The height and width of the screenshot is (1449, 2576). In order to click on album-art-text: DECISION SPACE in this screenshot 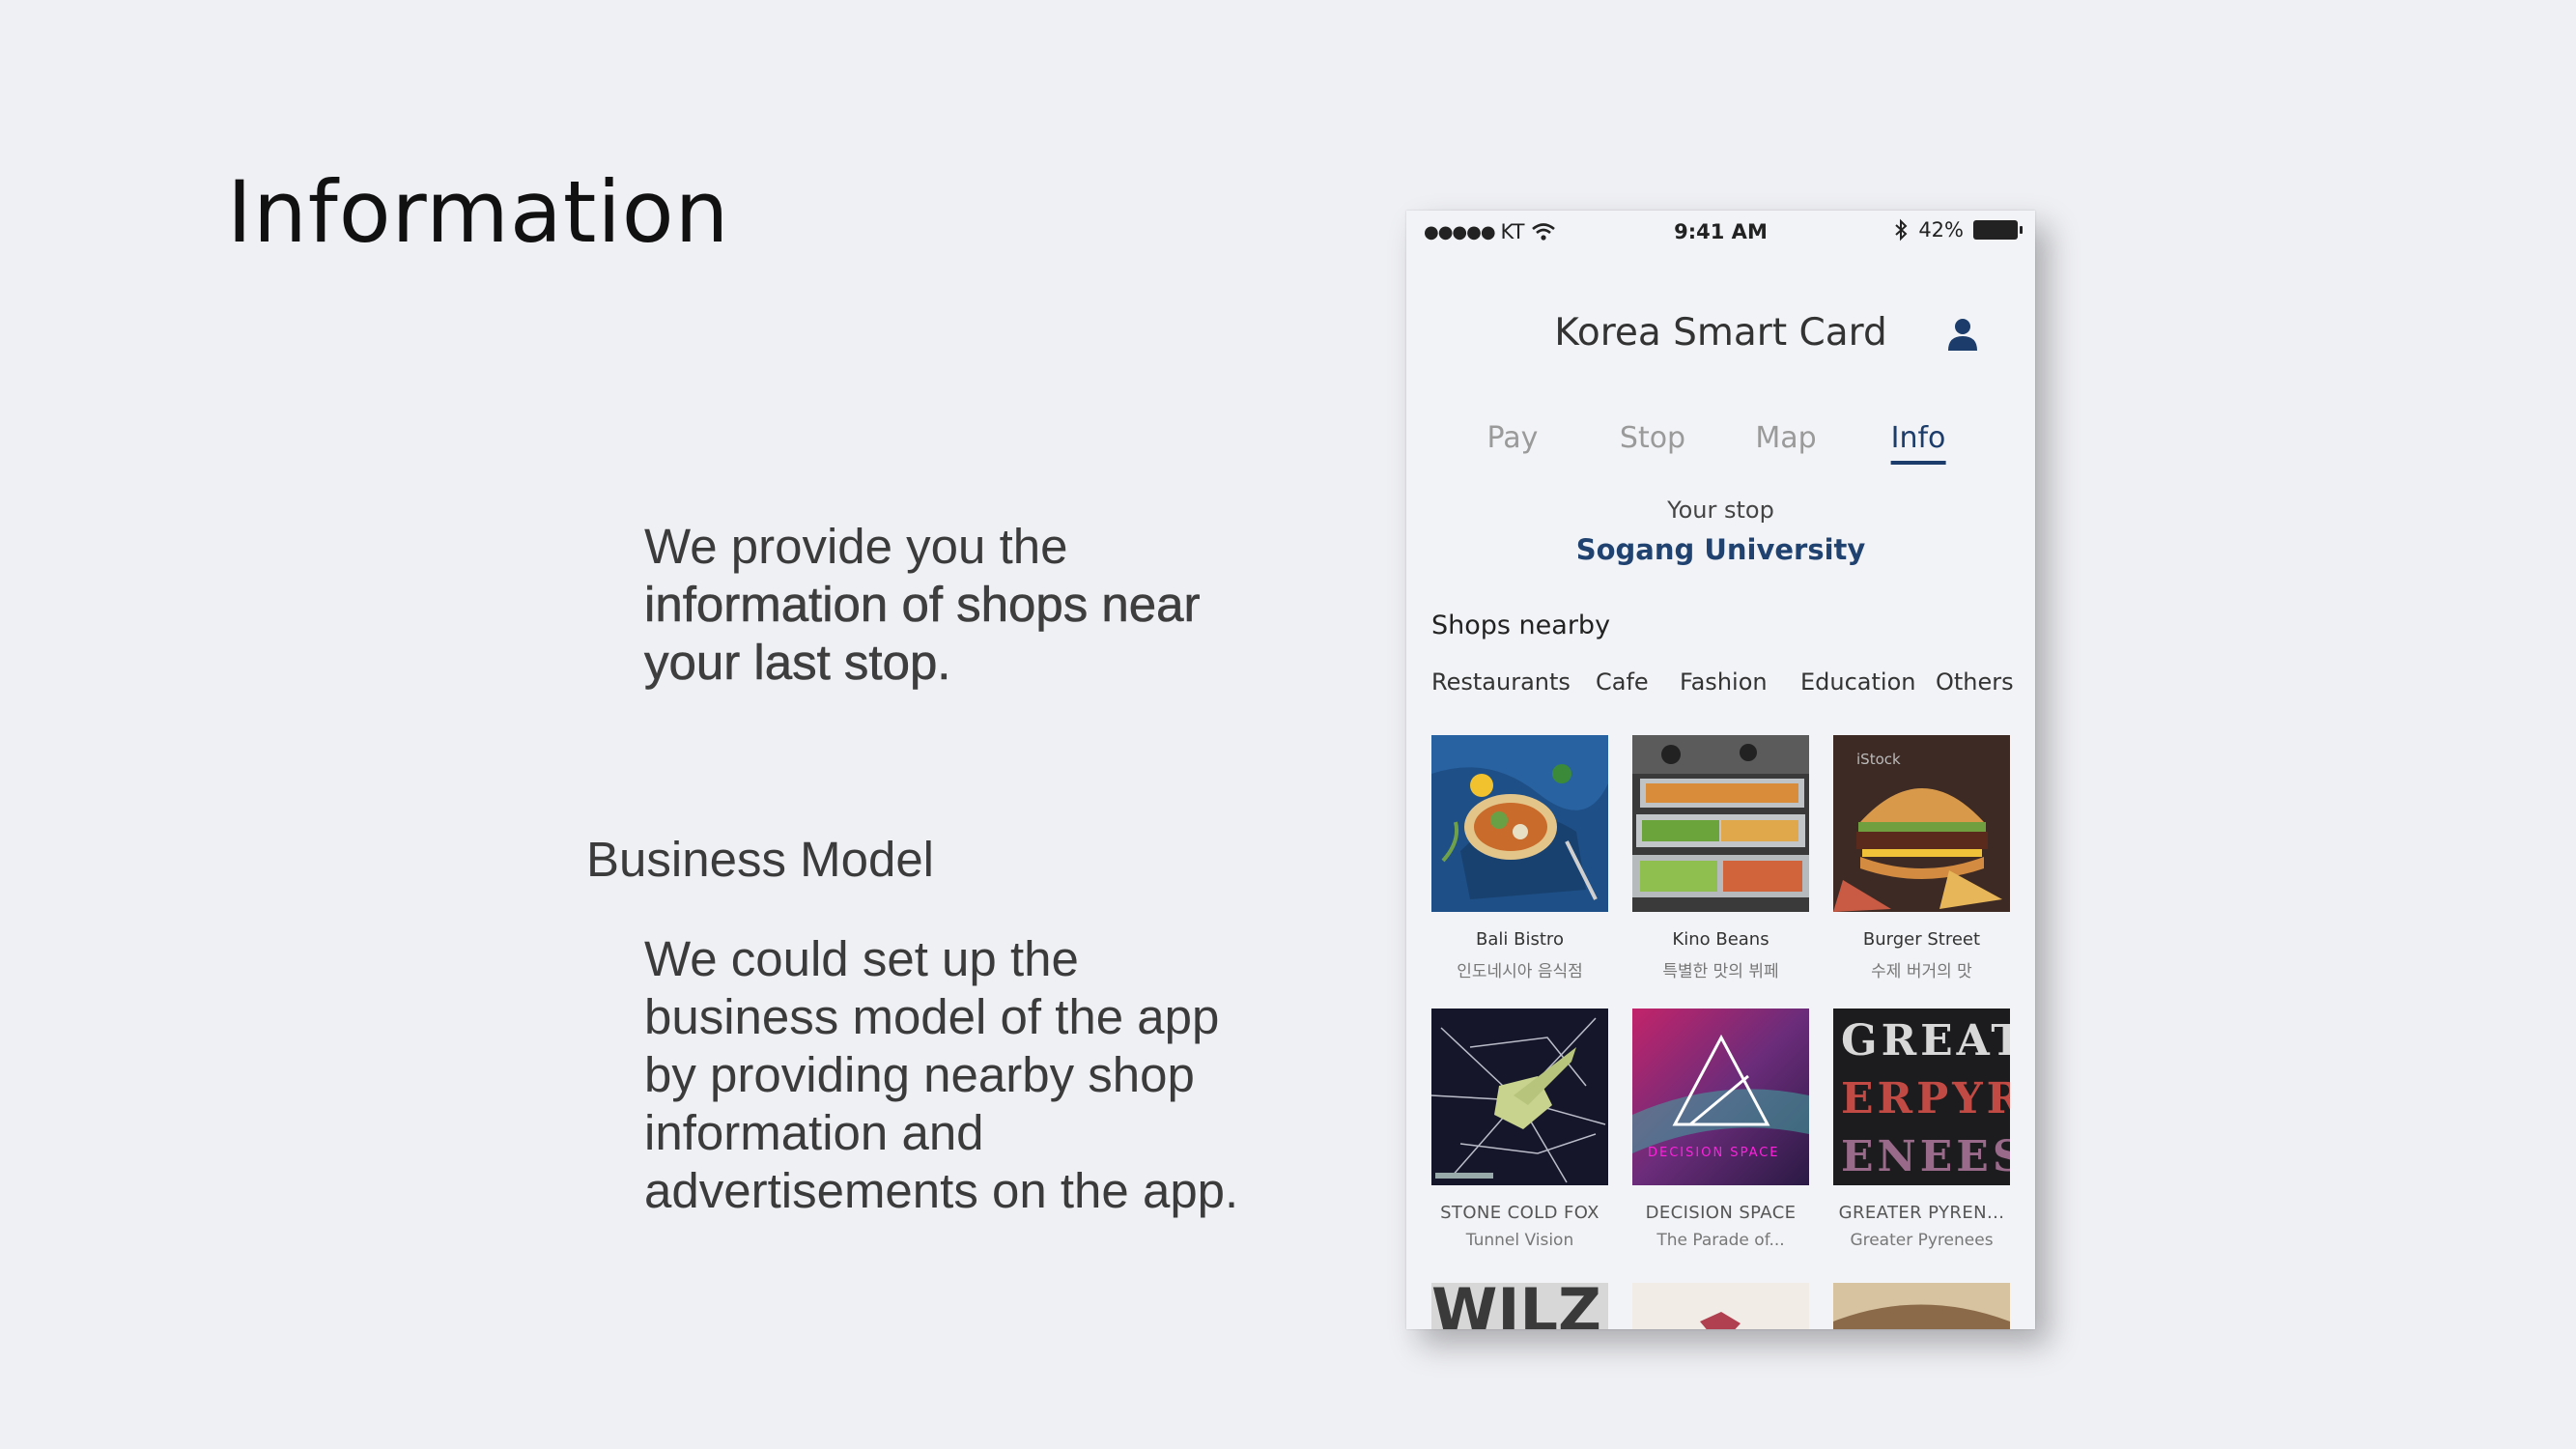, I will do `click(1714, 1153)`.